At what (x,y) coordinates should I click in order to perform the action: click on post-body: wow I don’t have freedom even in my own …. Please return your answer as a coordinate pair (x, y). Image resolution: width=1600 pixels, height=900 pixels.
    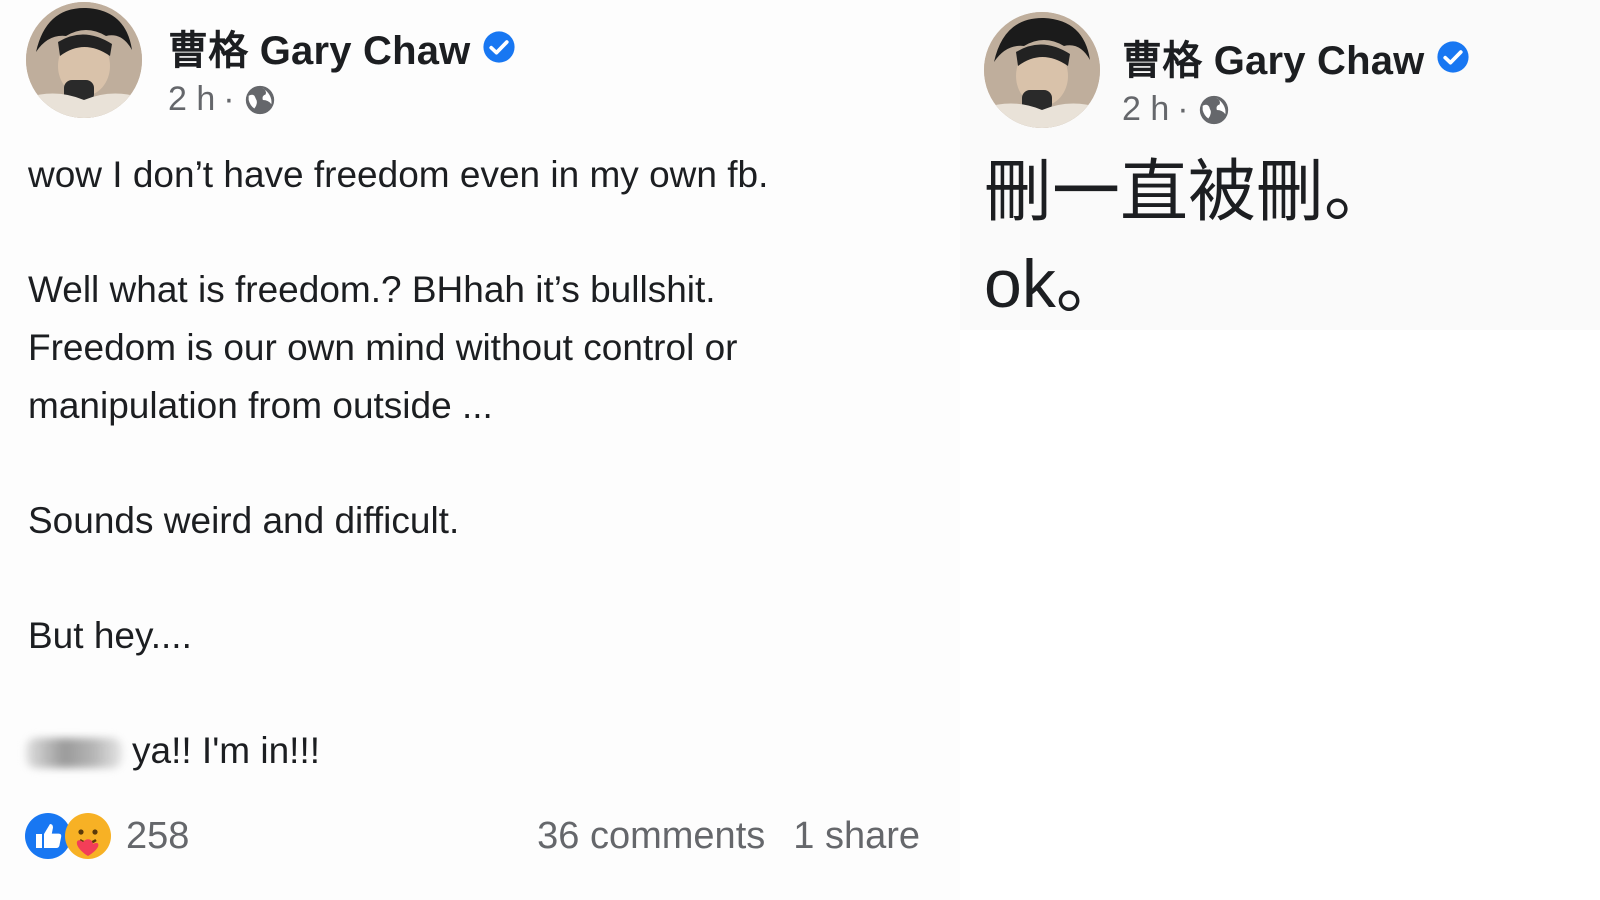
    Looking at the image, I should click on (398, 175).